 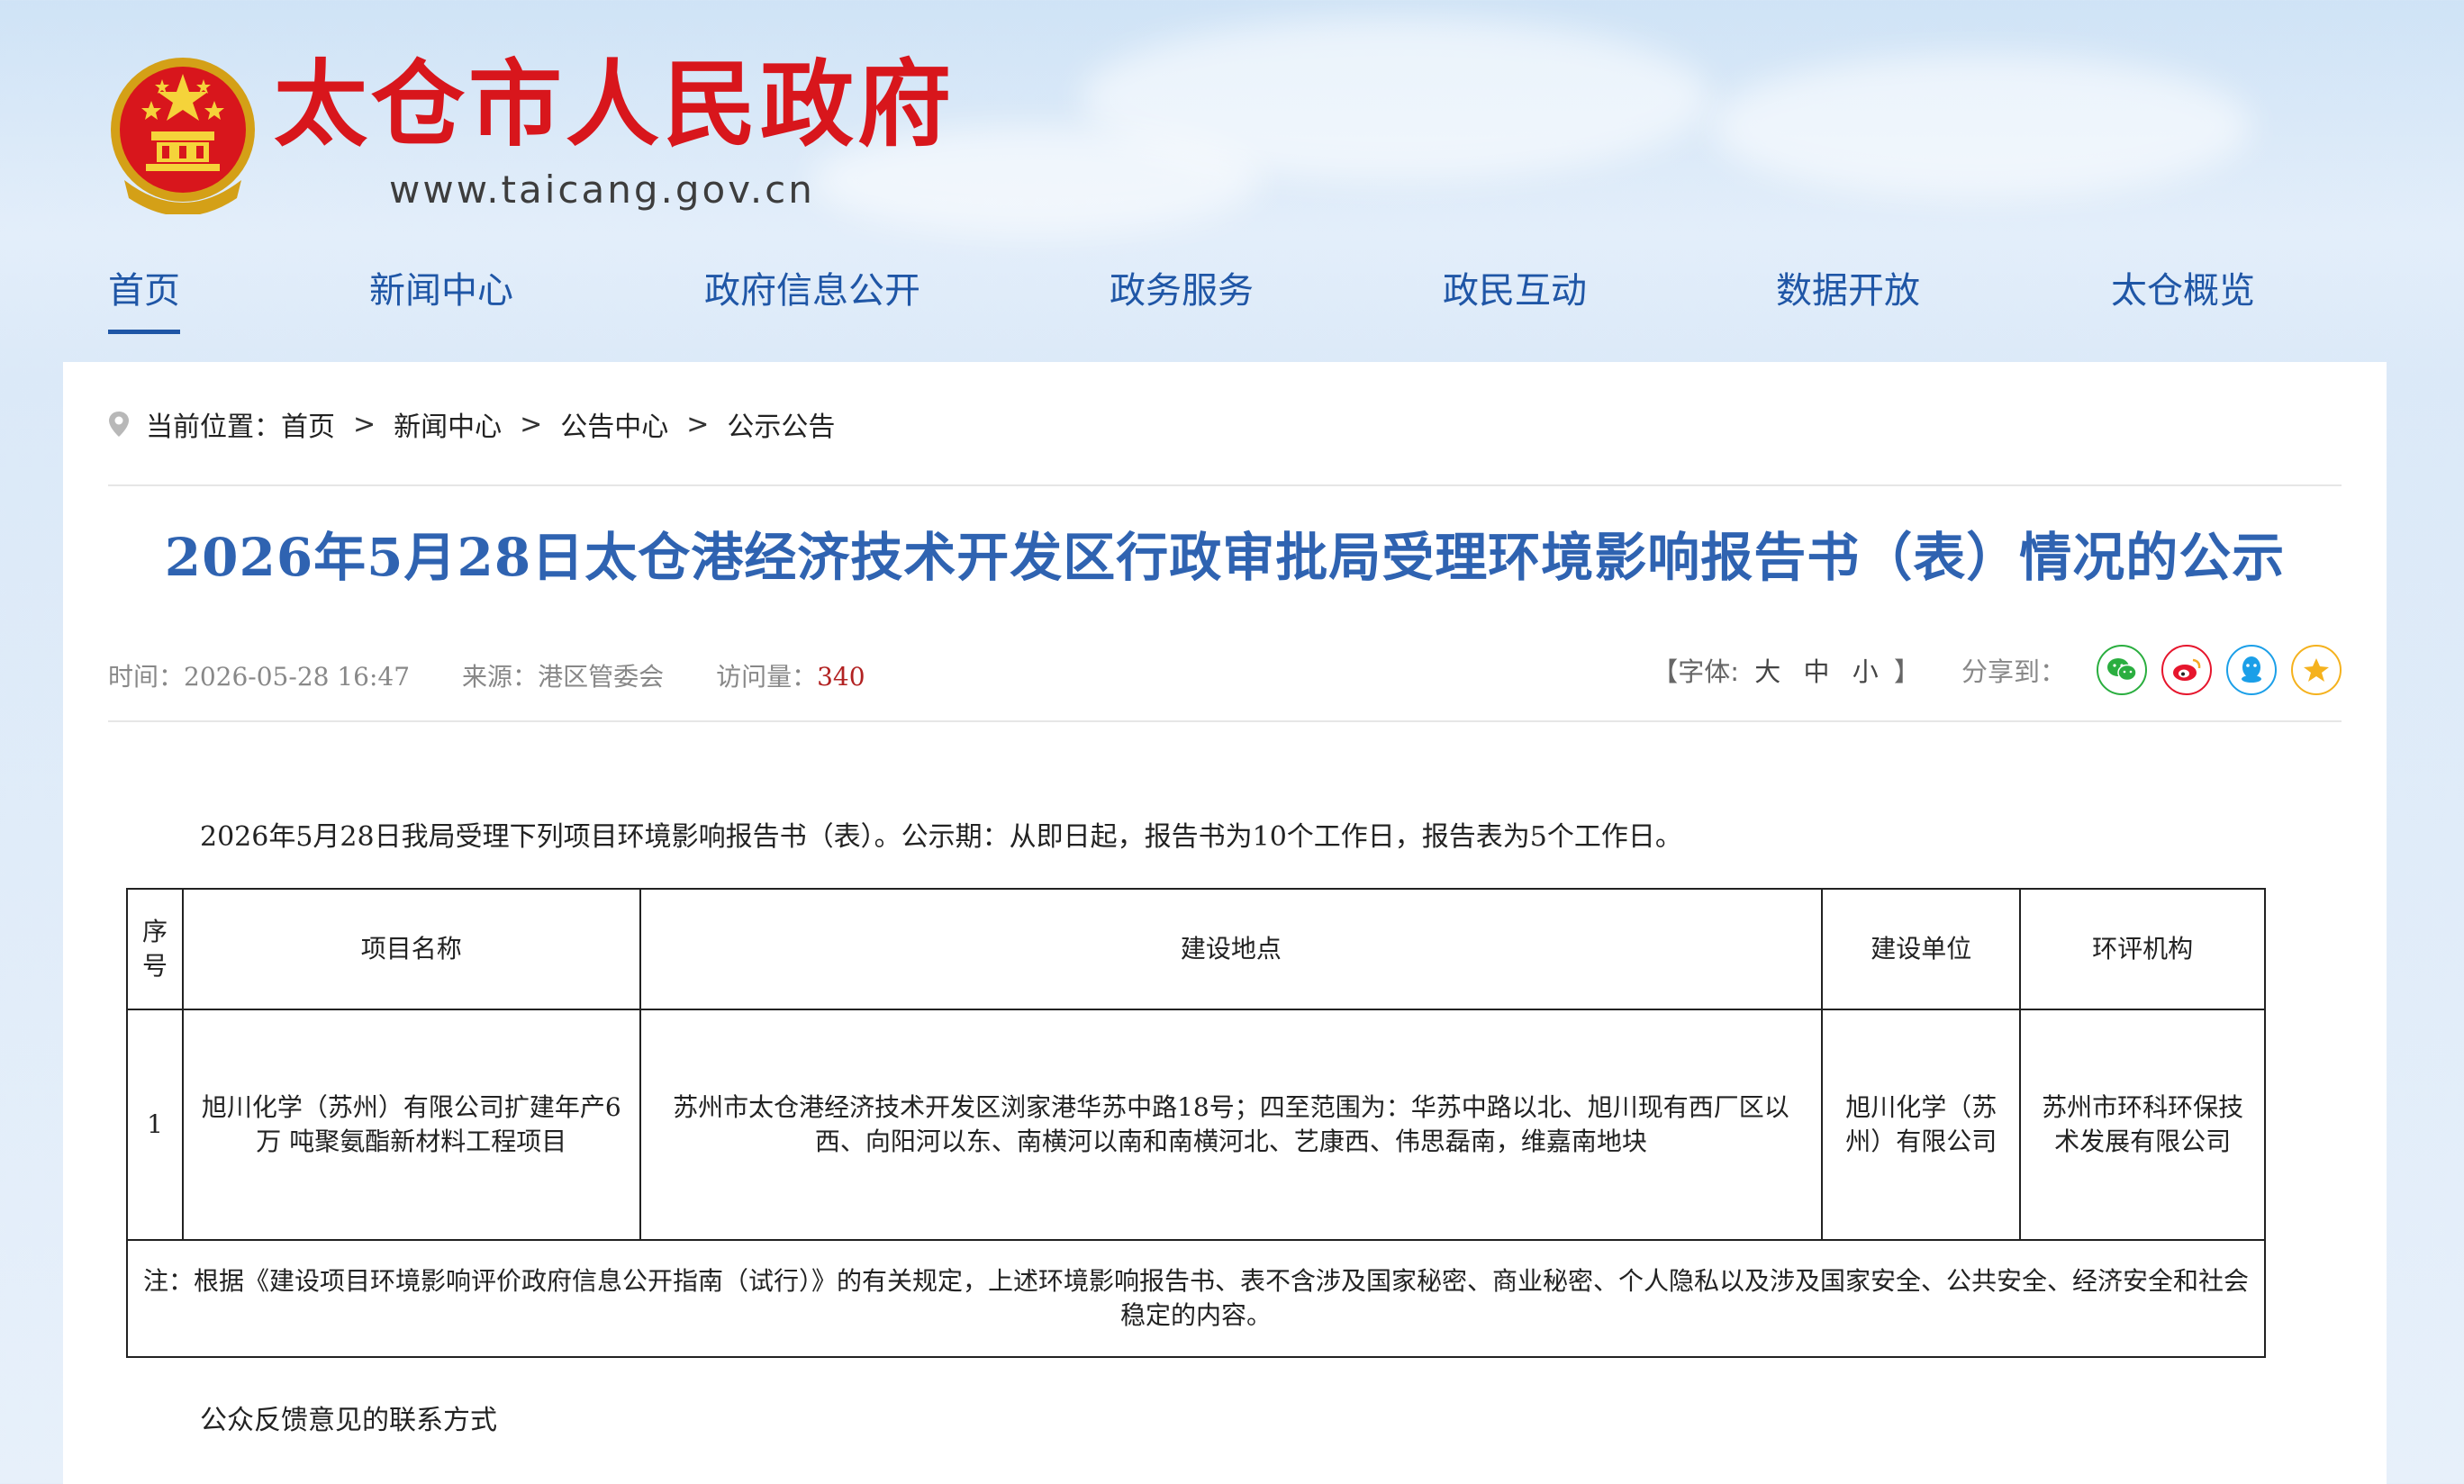 I want to click on breadcrumb-announcements: 公示公告, so click(x=781, y=424).